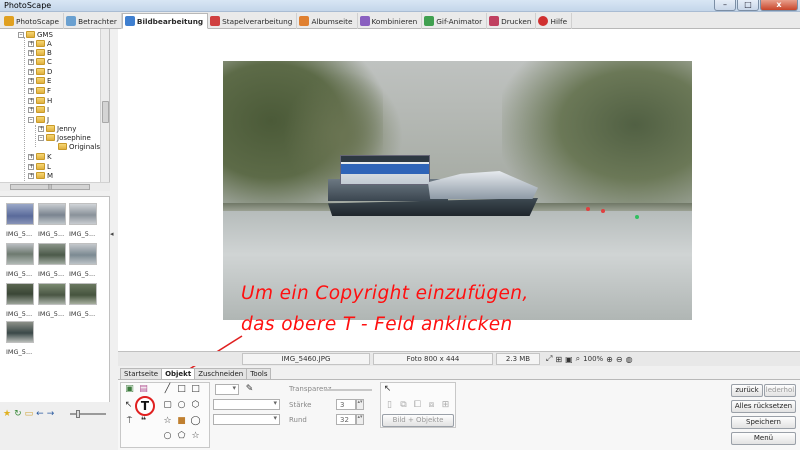  I want to click on scrollbar-thumb: |||, so click(50, 187).